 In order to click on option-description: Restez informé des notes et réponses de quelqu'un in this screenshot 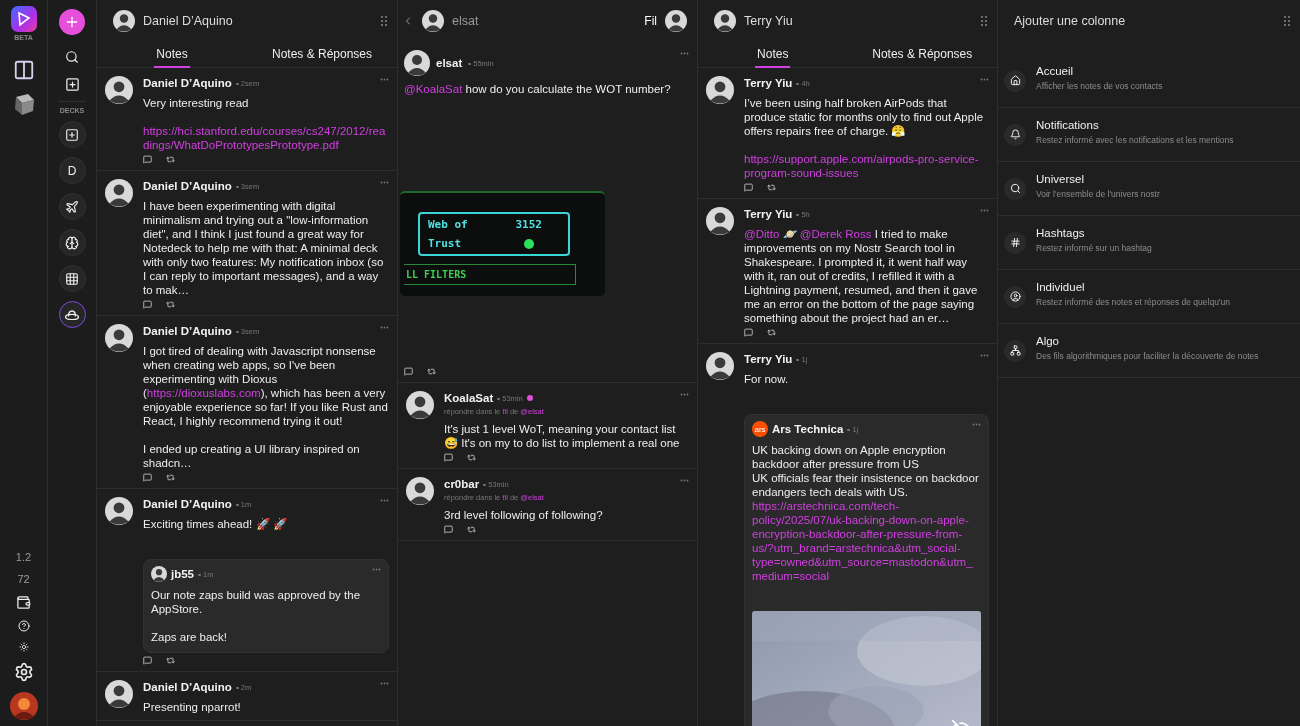, I will do `click(1133, 301)`.